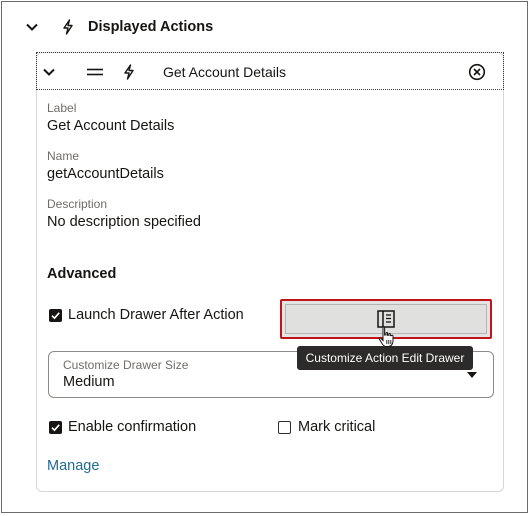 This screenshot has height=516, width=531. What do you see at coordinates (77, 204) in the screenshot?
I see `description-field-label: Description` at bounding box center [77, 204].